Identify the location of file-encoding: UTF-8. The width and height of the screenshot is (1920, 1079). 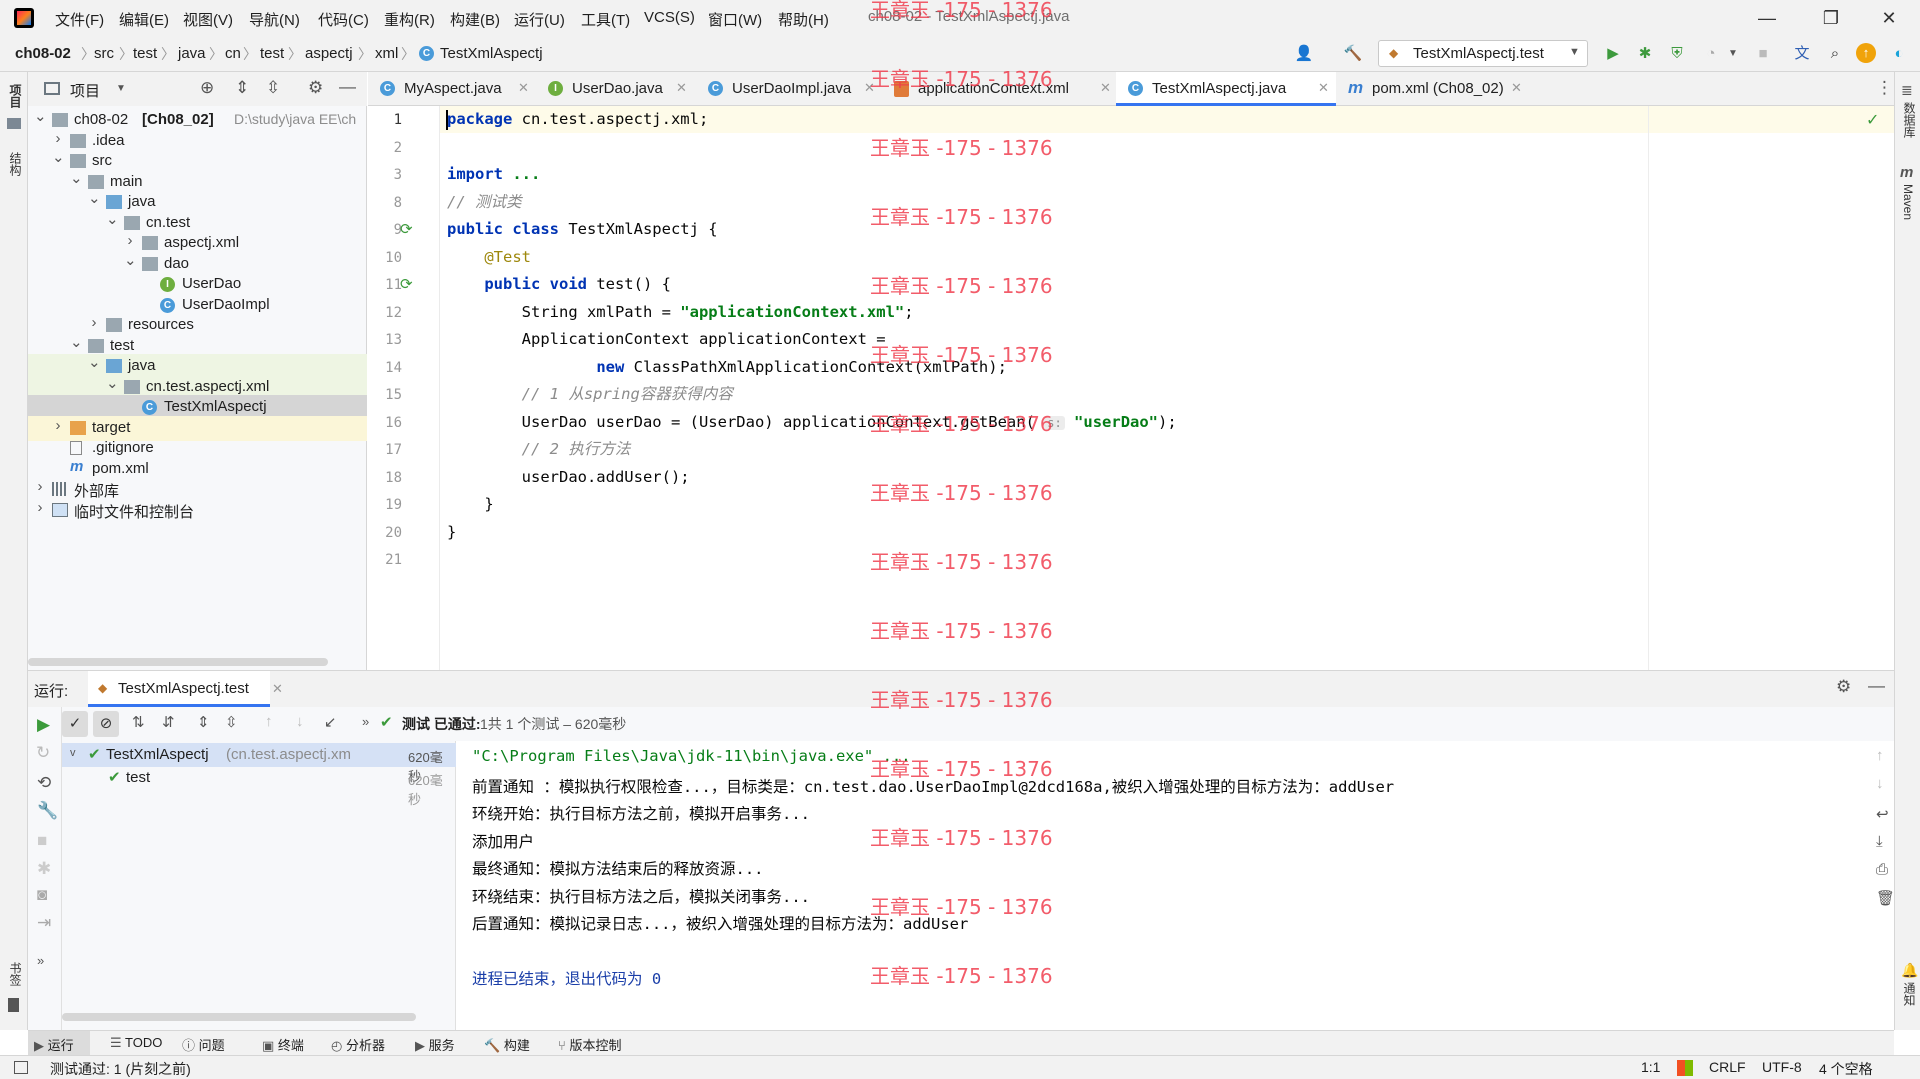
(1782, 1067).